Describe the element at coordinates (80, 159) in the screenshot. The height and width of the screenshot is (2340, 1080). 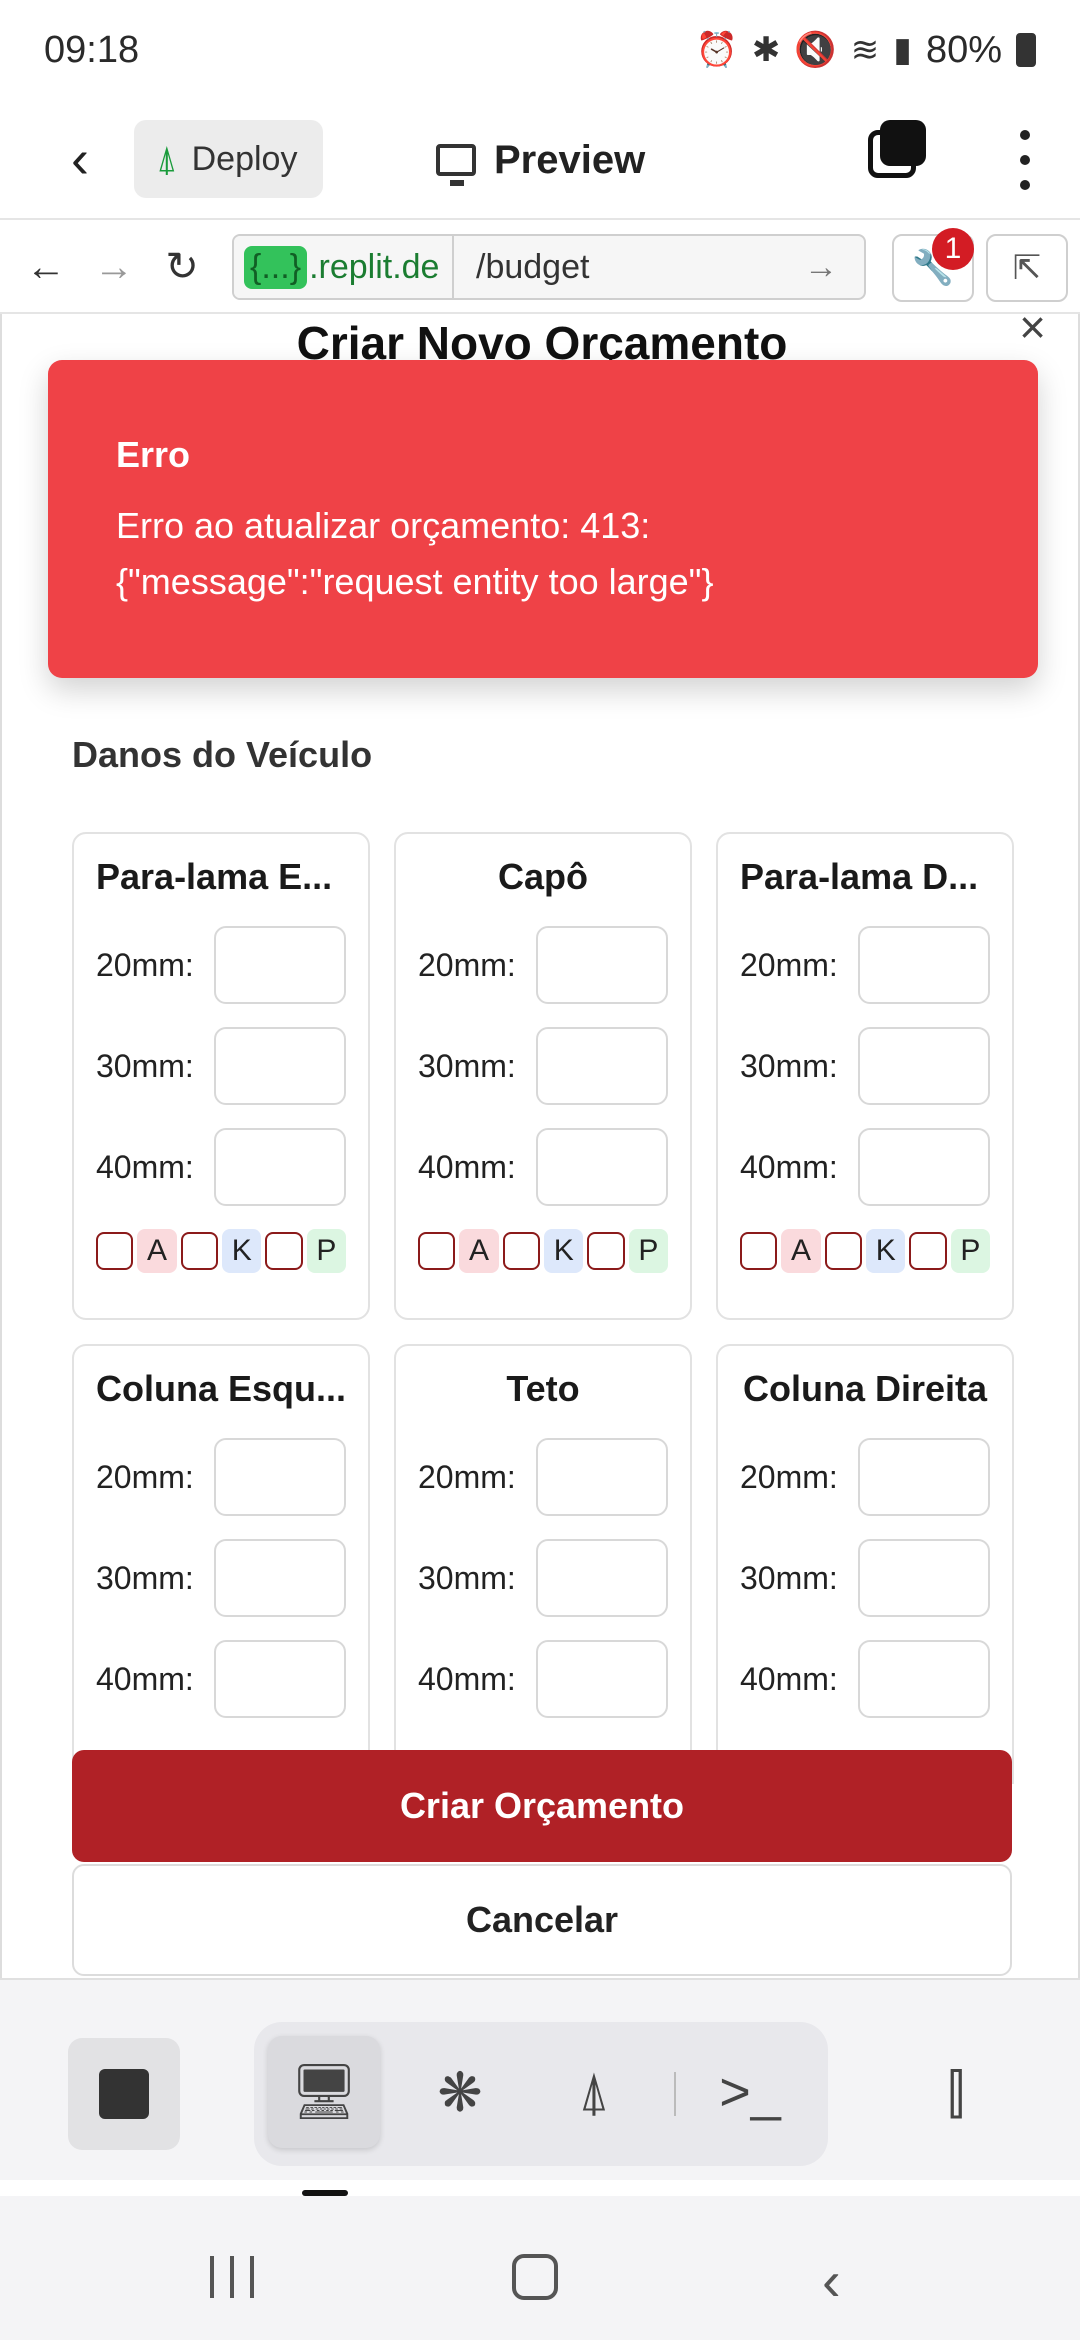
I see `back-button: ‹` at that location.